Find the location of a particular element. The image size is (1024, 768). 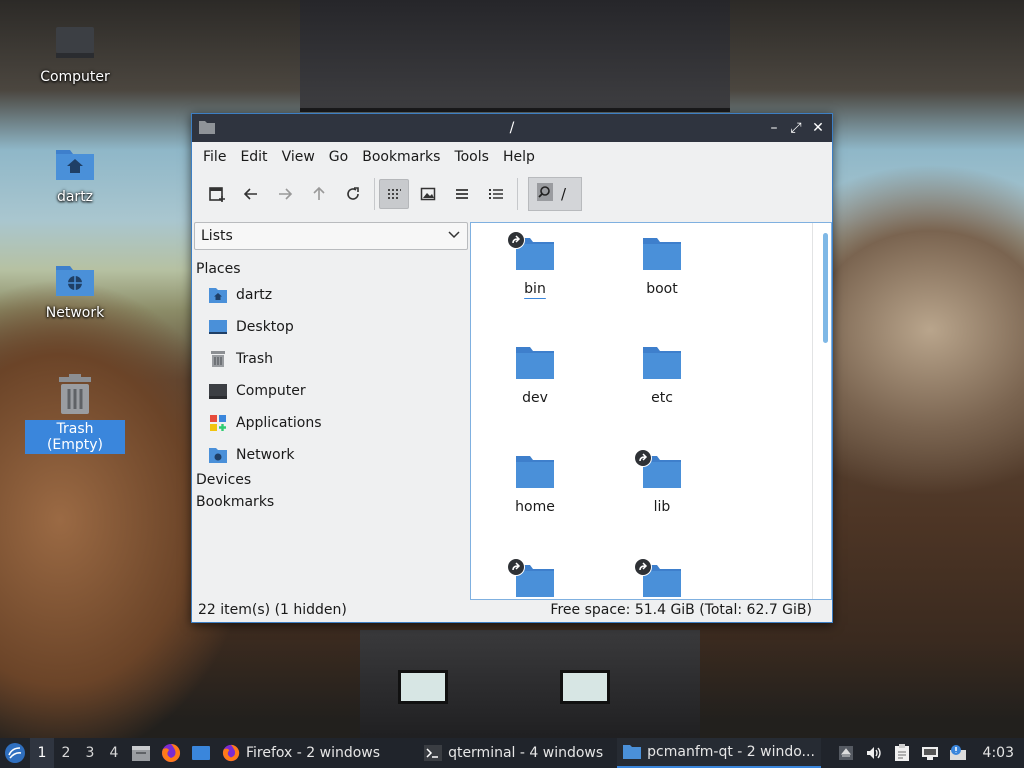

menu-edit: Edit is located at coordinates (253, 157).